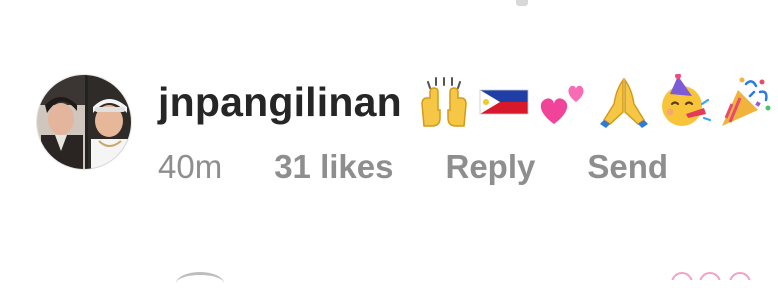 The image size is (778, 295). I want to click on folded-hands-emoji-icon, so click(624, 102).